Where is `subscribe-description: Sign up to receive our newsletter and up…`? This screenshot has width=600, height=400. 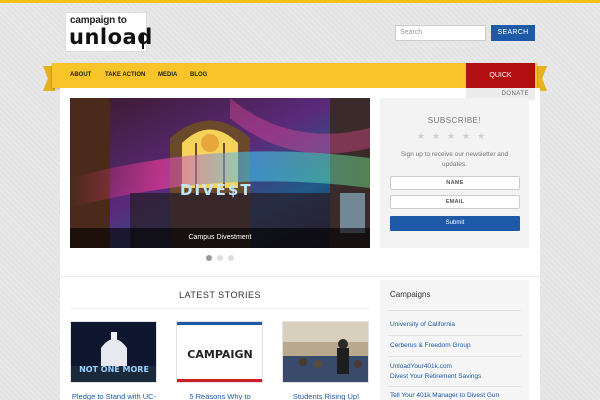
subscribe-description: Sign up to receive our newsletter and up… is located at coordinates (454, 159).